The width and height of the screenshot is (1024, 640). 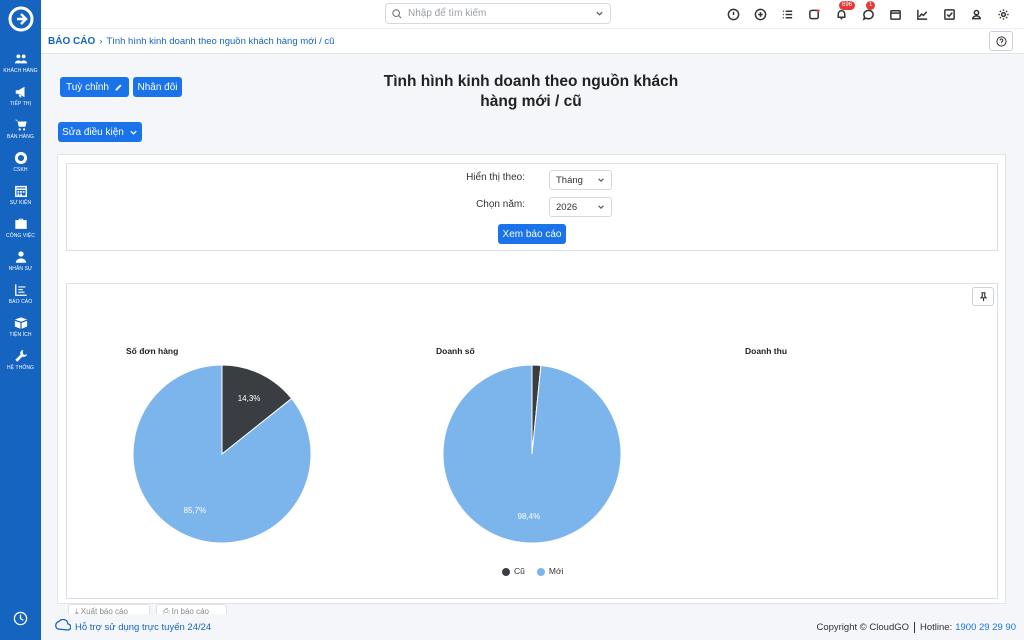 I want to click on sidebar-item-8: TIỆN ÍCH, so click(x=20, y=326).